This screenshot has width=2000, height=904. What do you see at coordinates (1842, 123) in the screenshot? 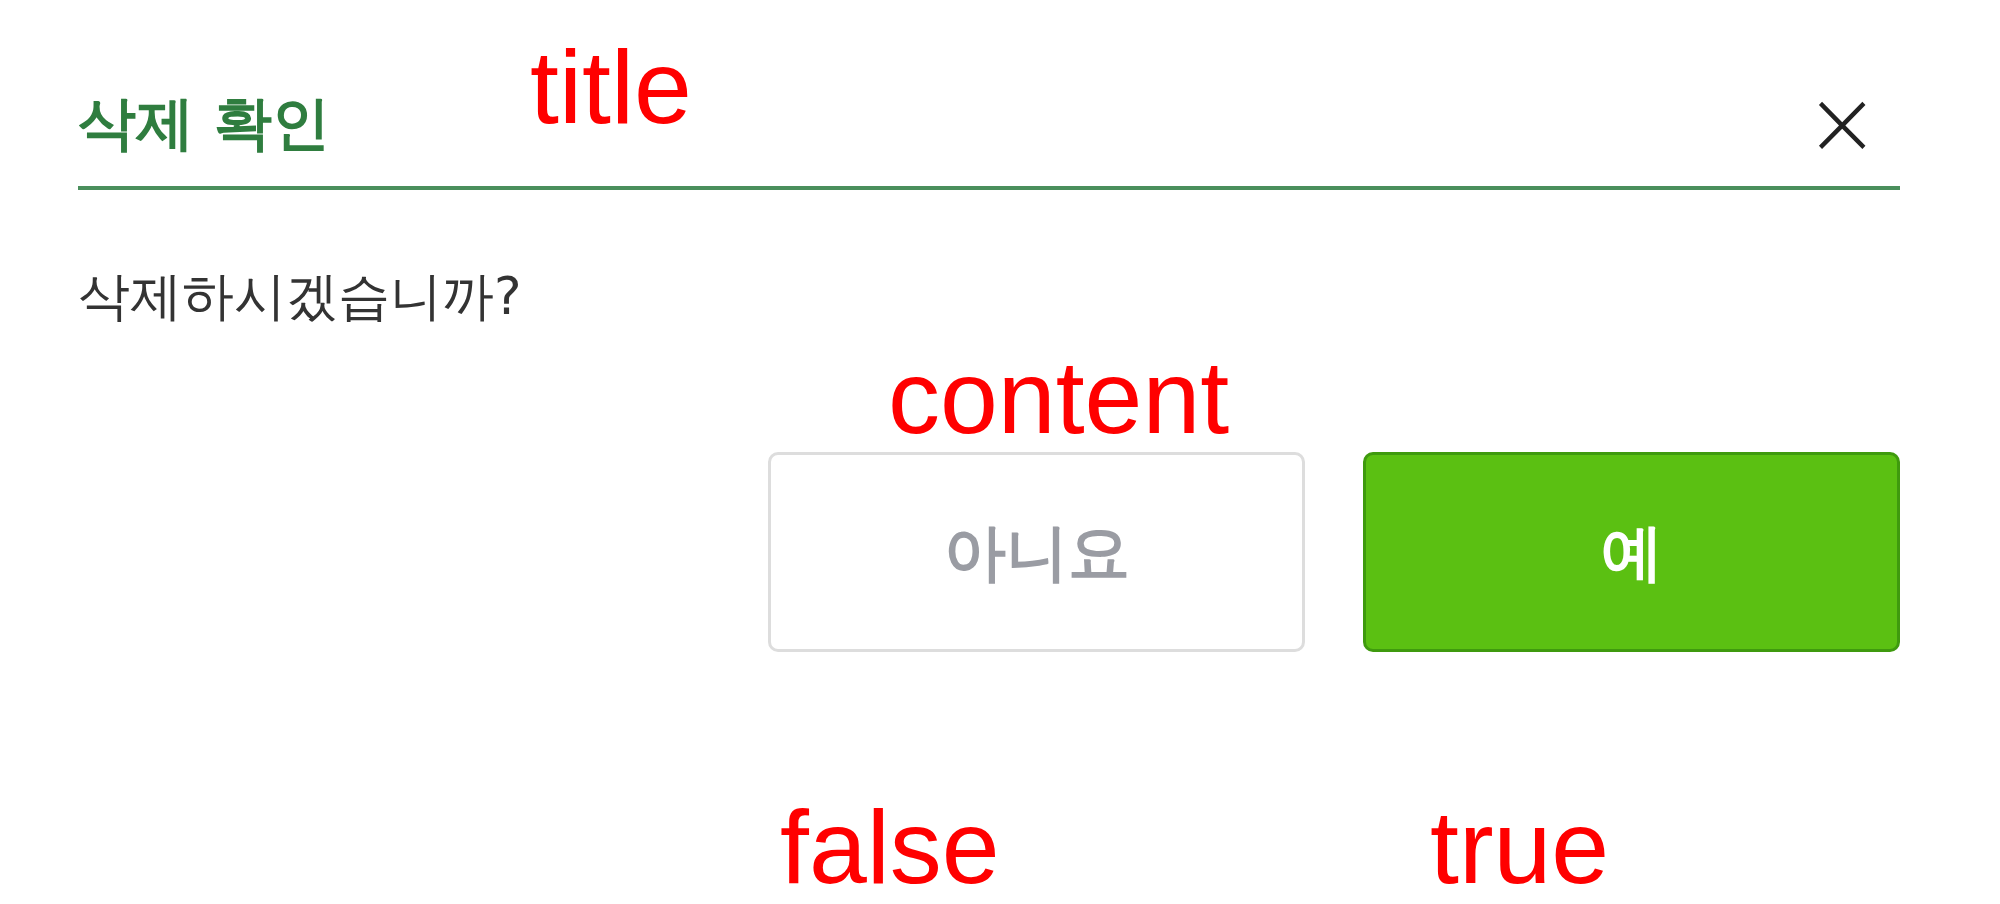
I see `close-button: ×` at bounding box center [1842, 123].